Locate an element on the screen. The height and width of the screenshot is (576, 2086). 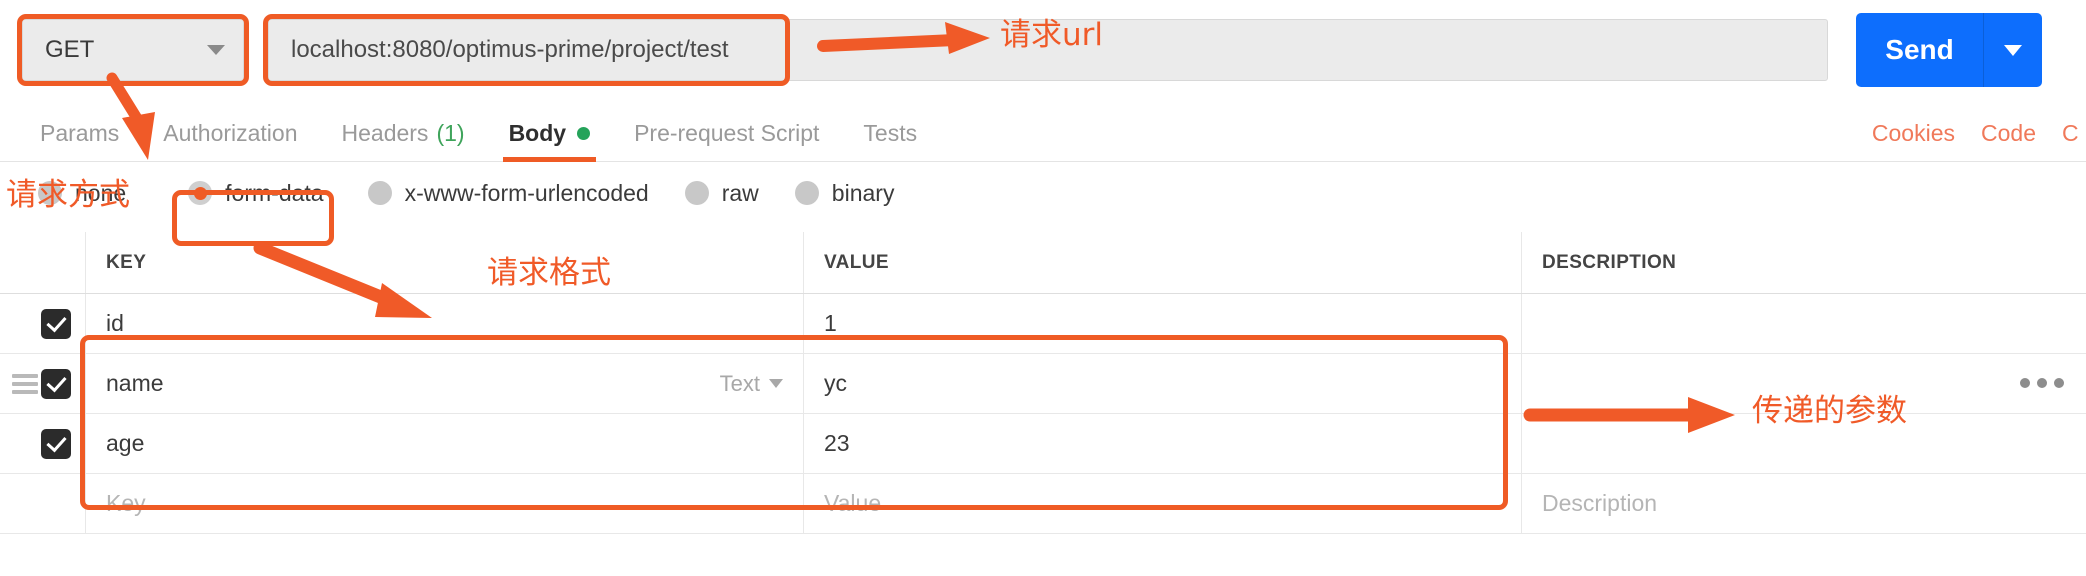
http-method-value: GET is located at coordinates (70, 49).